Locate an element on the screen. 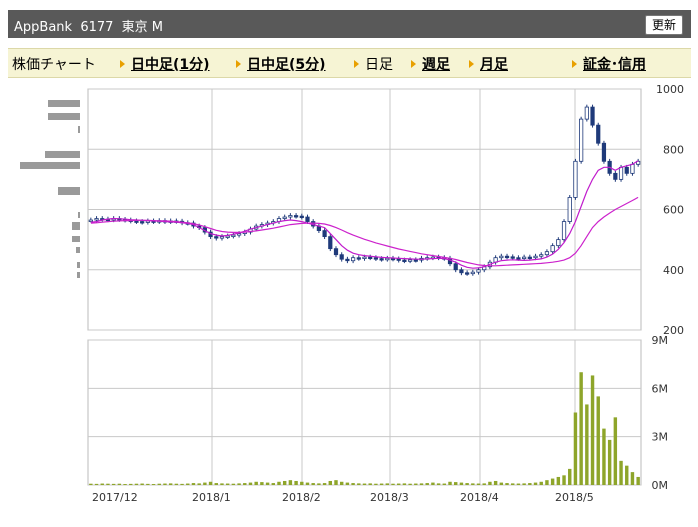  x-tick-label: 2017/12 is located at coordinates (115, 497).